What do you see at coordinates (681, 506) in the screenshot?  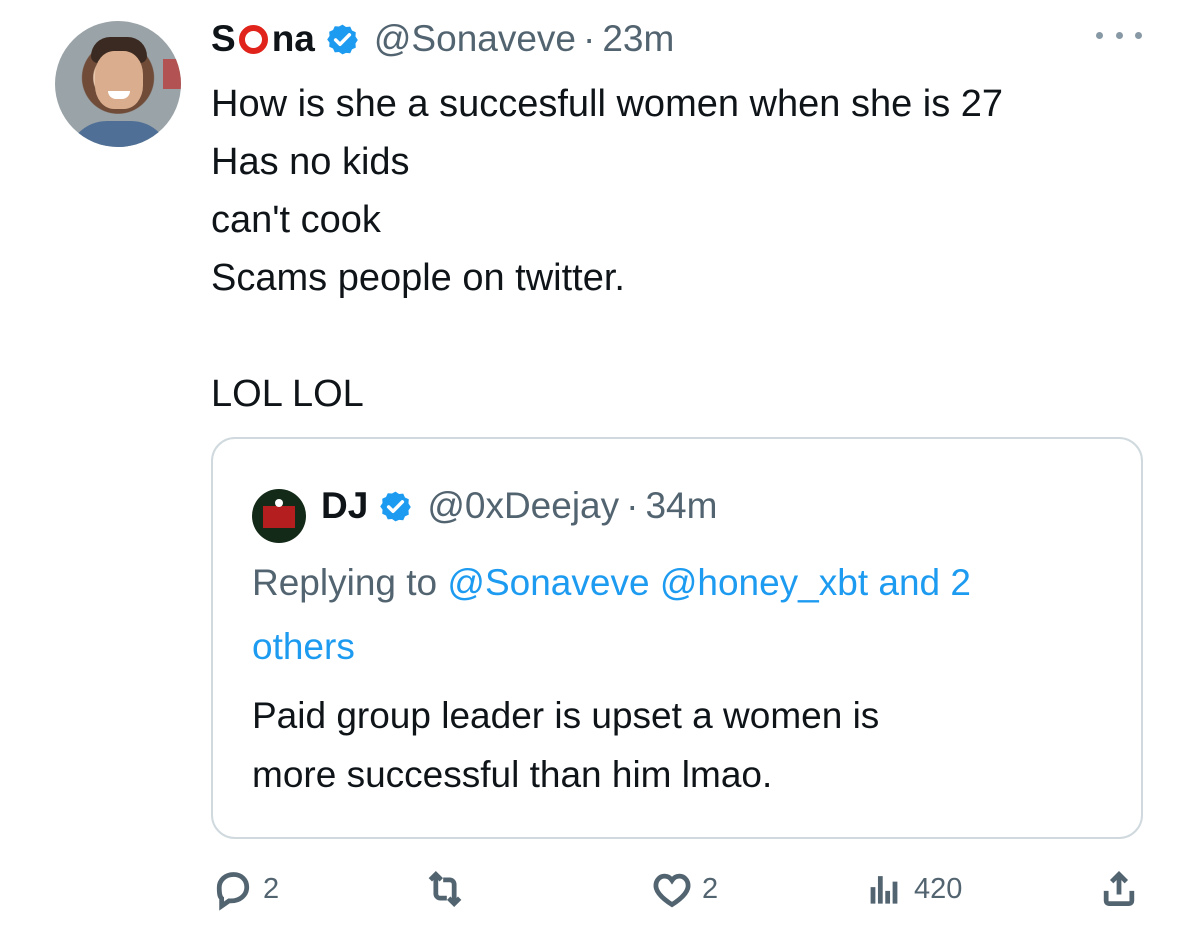 I see `quoted-tweet-time: 34m` at bounding box center [681, 506].